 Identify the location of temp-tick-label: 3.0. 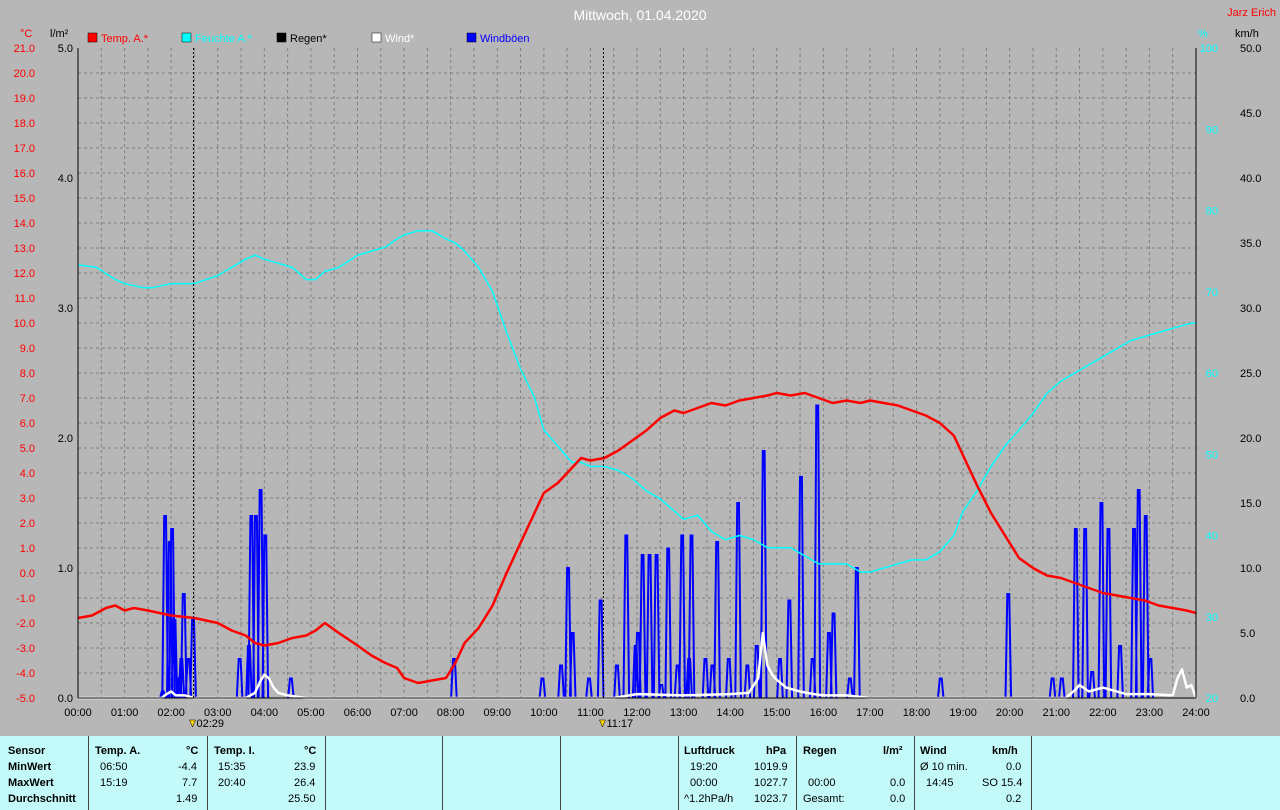
(27, 499).